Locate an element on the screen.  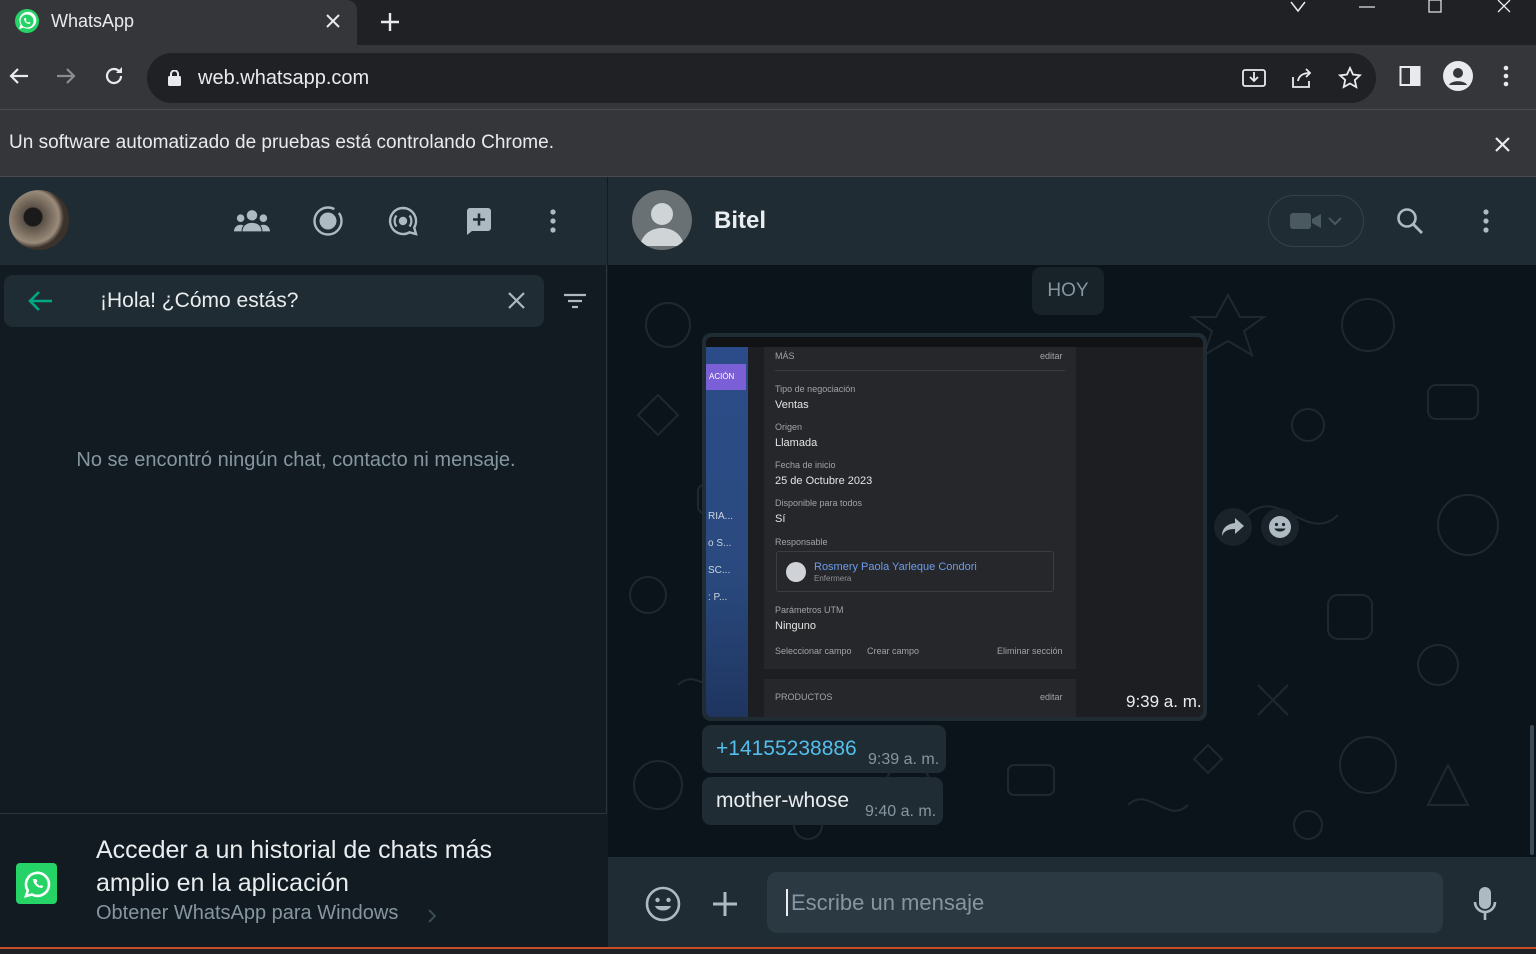
message-time: 9:40 a. m. is located at coordinates (901, 811).